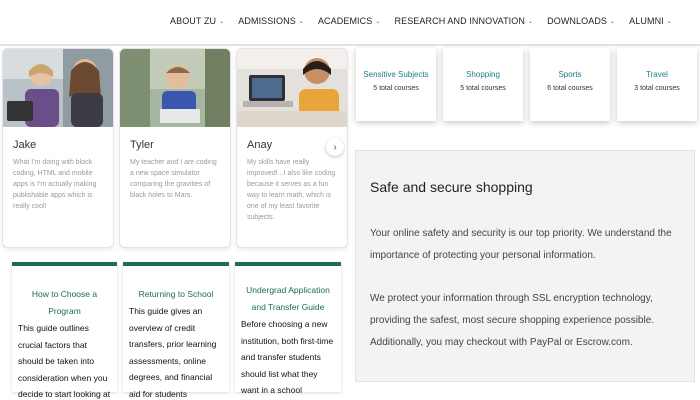  What do you see at coordinates (142, 145) in the screenshot?
I see `testimonial-name: Tyler` at bounding box center [142, 145].